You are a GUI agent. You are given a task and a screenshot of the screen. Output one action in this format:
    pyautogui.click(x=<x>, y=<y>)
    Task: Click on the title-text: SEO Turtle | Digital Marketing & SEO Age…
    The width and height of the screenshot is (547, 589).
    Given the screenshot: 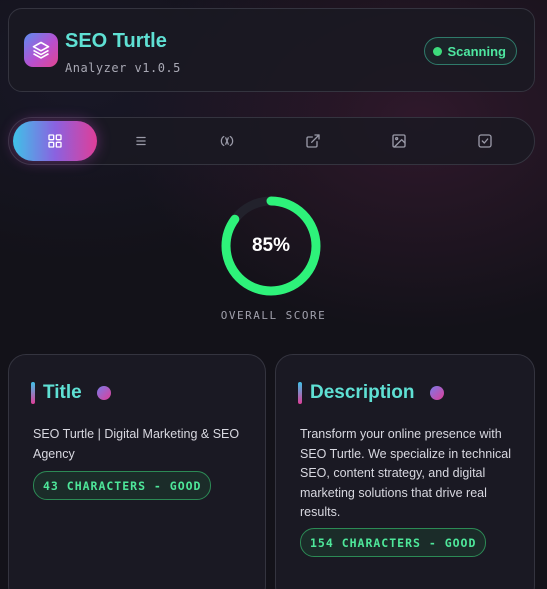 What is the action you would take?
    pyautogui.click(x=136, y=444)
    